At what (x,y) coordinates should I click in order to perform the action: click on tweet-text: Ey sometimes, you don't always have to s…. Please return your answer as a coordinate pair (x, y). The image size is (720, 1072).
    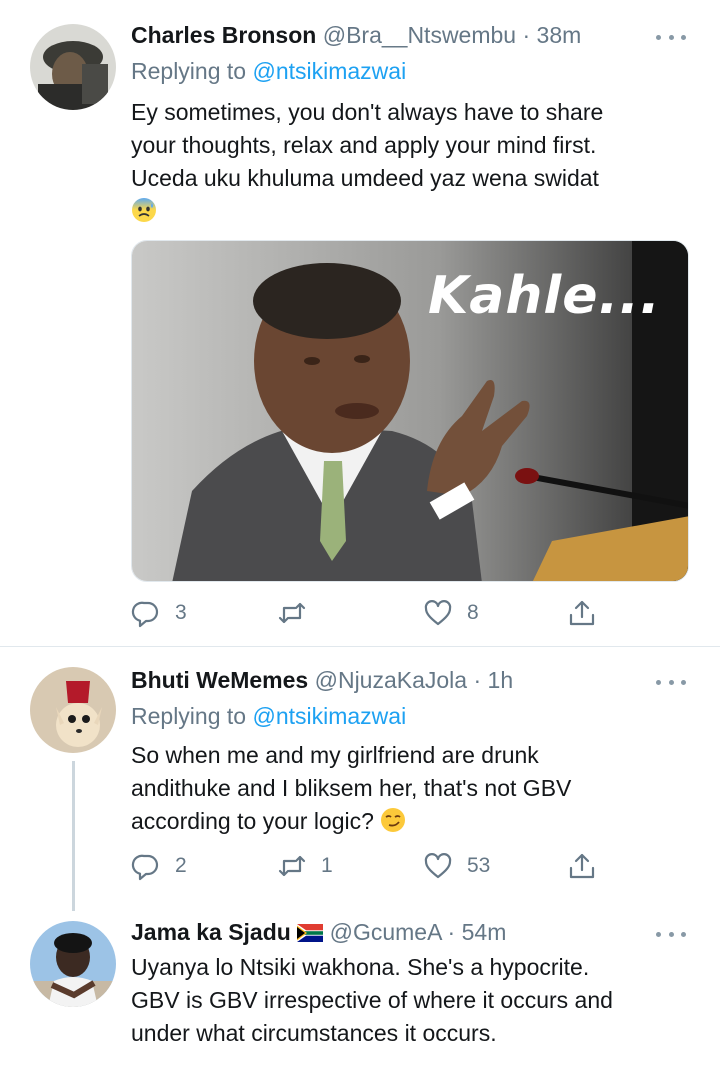
    Looking at the image, I should click on (411, 162).